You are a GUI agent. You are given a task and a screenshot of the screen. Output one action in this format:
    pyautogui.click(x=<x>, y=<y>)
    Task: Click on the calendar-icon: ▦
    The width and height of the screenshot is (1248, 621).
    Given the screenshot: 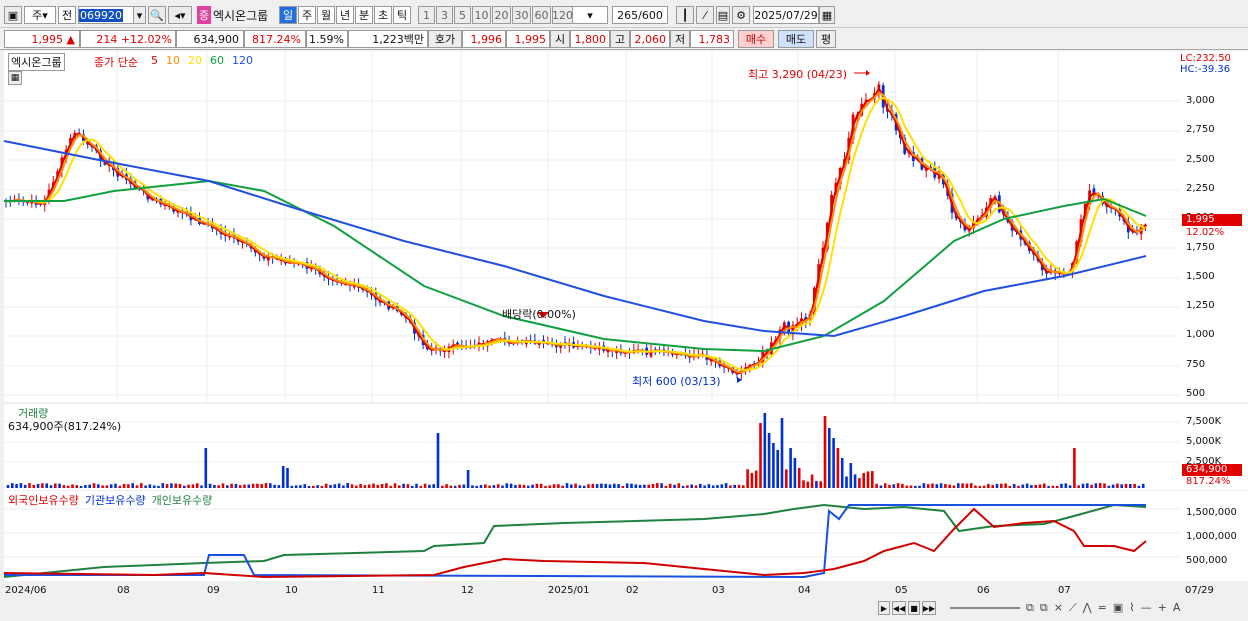 What is the action you would take?
    pyautogui.click(x=827, y=15)
    